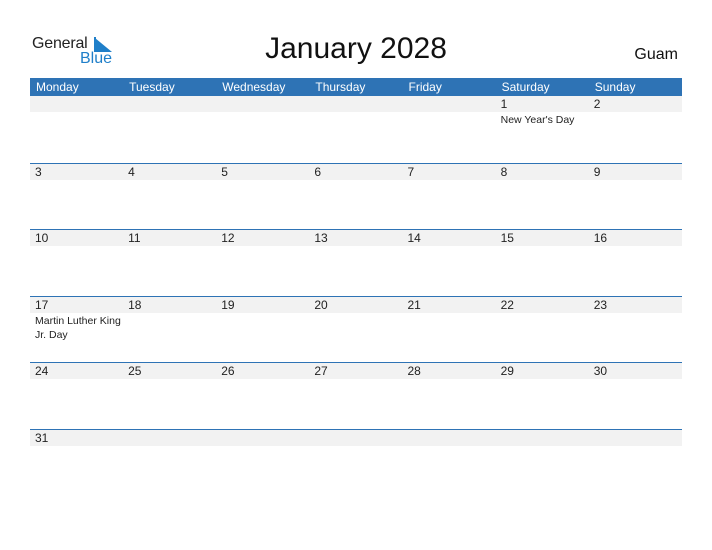 Image resolution: width=712 pixels, height=550 pixels. I want to click on day-cell: 19, so click(262, 319).